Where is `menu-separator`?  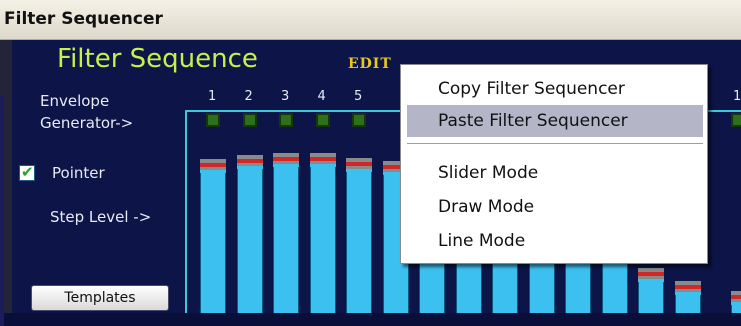
menu-separator is located at coordinates (555, 144).